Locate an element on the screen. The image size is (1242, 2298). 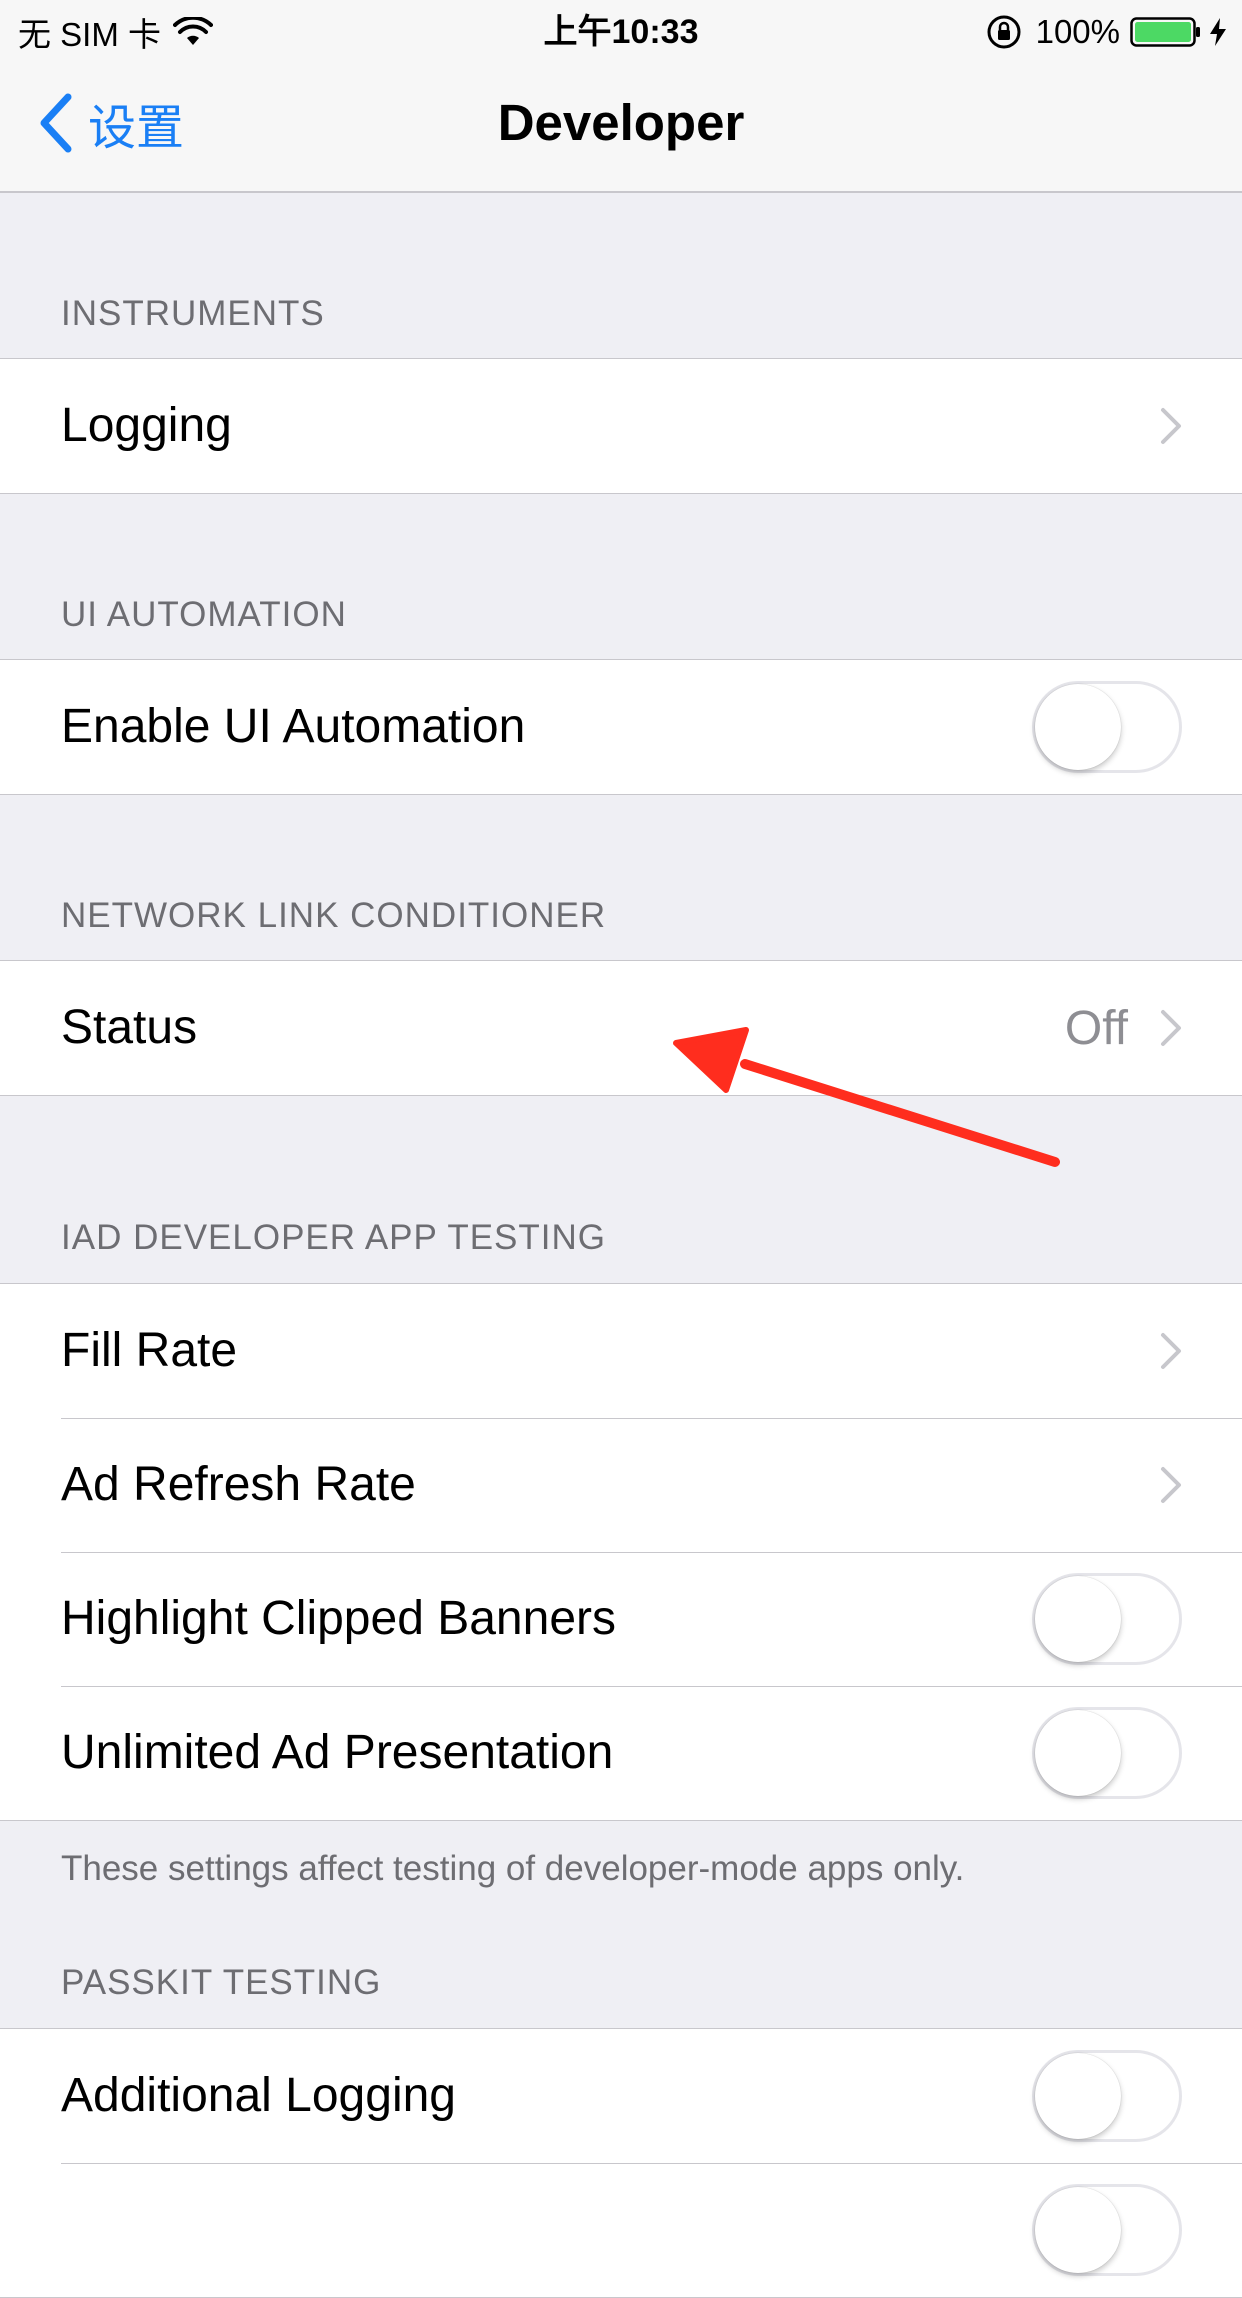
group-passkit: Additional Logging is located at coordinates (621, 2163).